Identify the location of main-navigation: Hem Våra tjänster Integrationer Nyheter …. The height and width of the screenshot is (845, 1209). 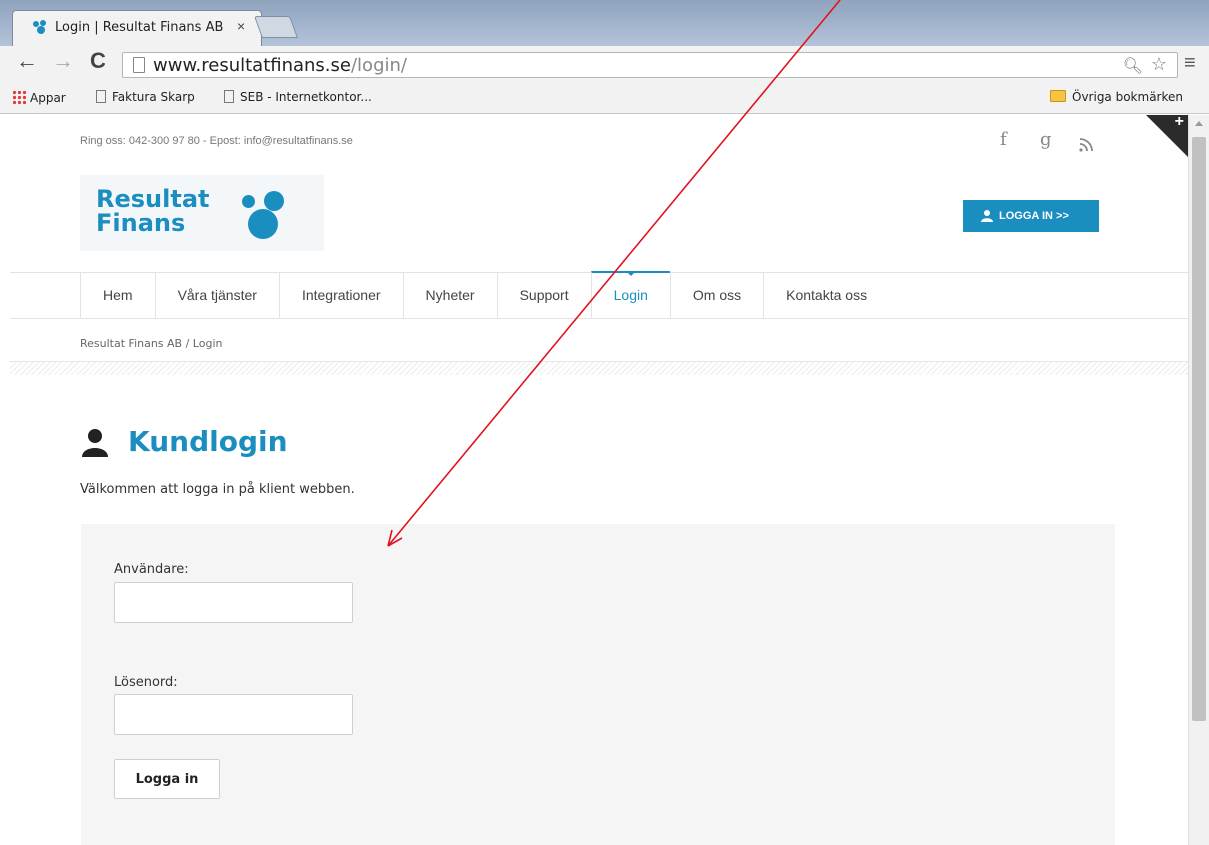
(484, 294).